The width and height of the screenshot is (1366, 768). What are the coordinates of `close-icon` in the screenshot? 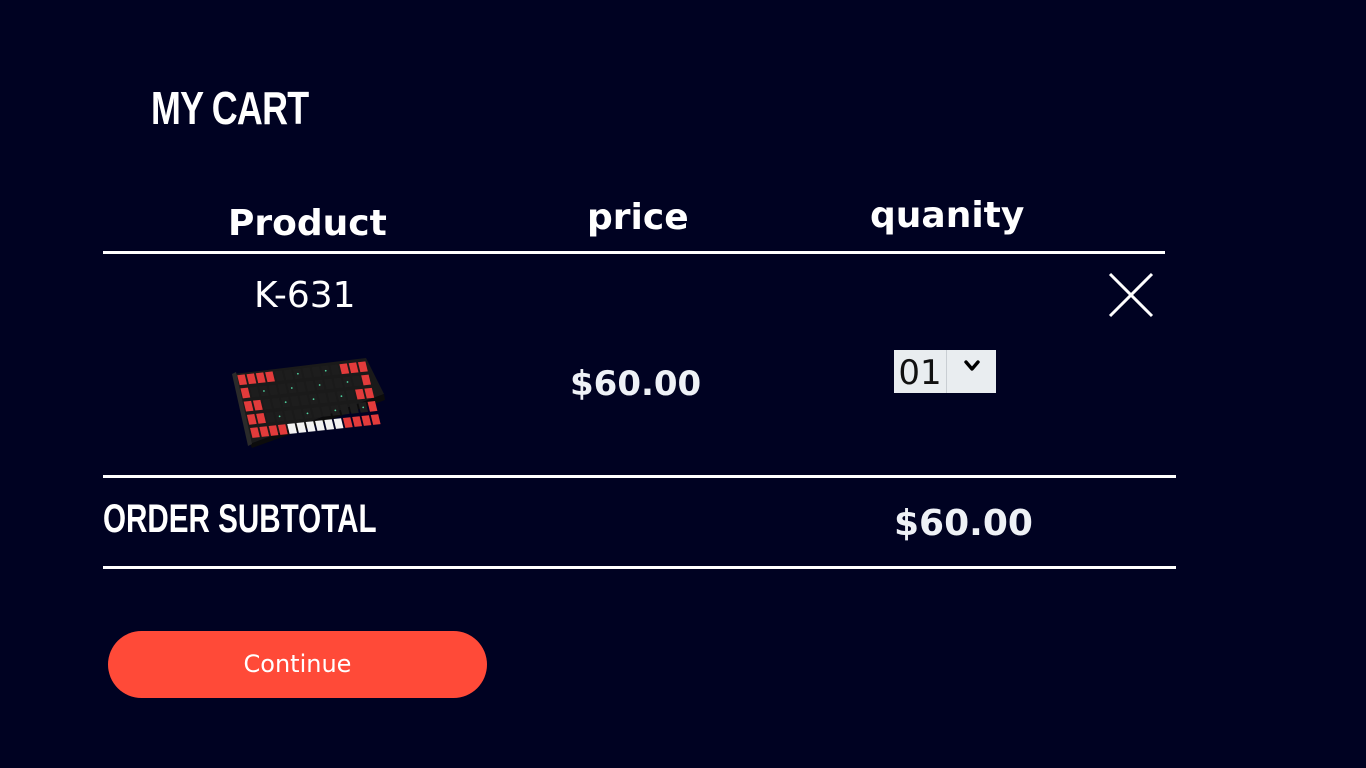 It's located at (1131, 295).